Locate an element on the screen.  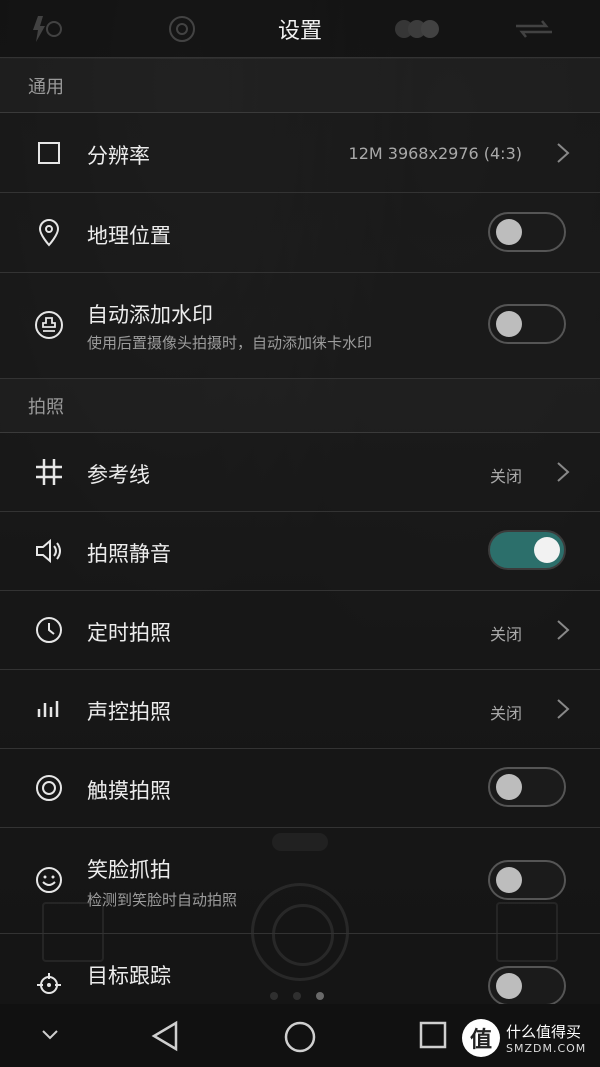
setting-tracking: 目标跟踪 is located at coordinates (300, 970).